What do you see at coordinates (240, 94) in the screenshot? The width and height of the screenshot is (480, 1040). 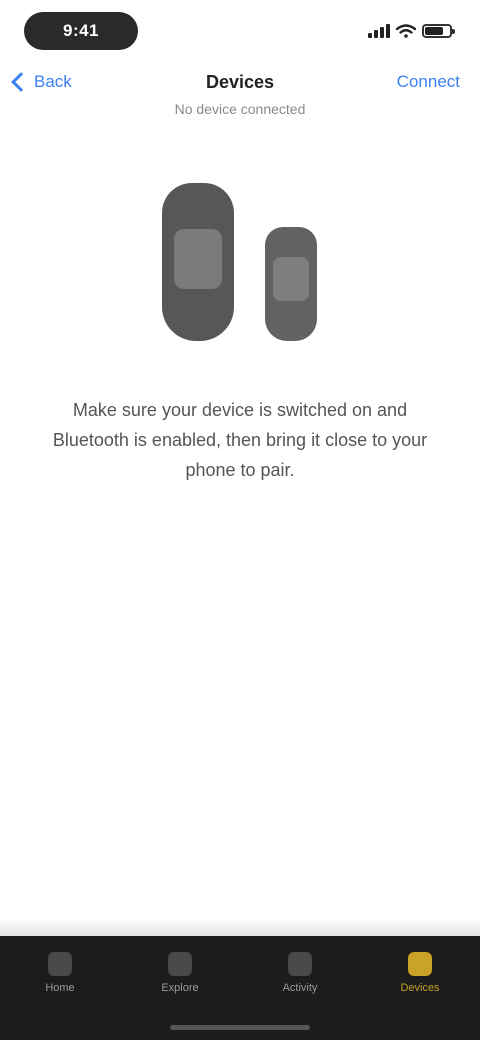 I see `nav-titles: Devices No device connected` at bounding box center [240, 94].